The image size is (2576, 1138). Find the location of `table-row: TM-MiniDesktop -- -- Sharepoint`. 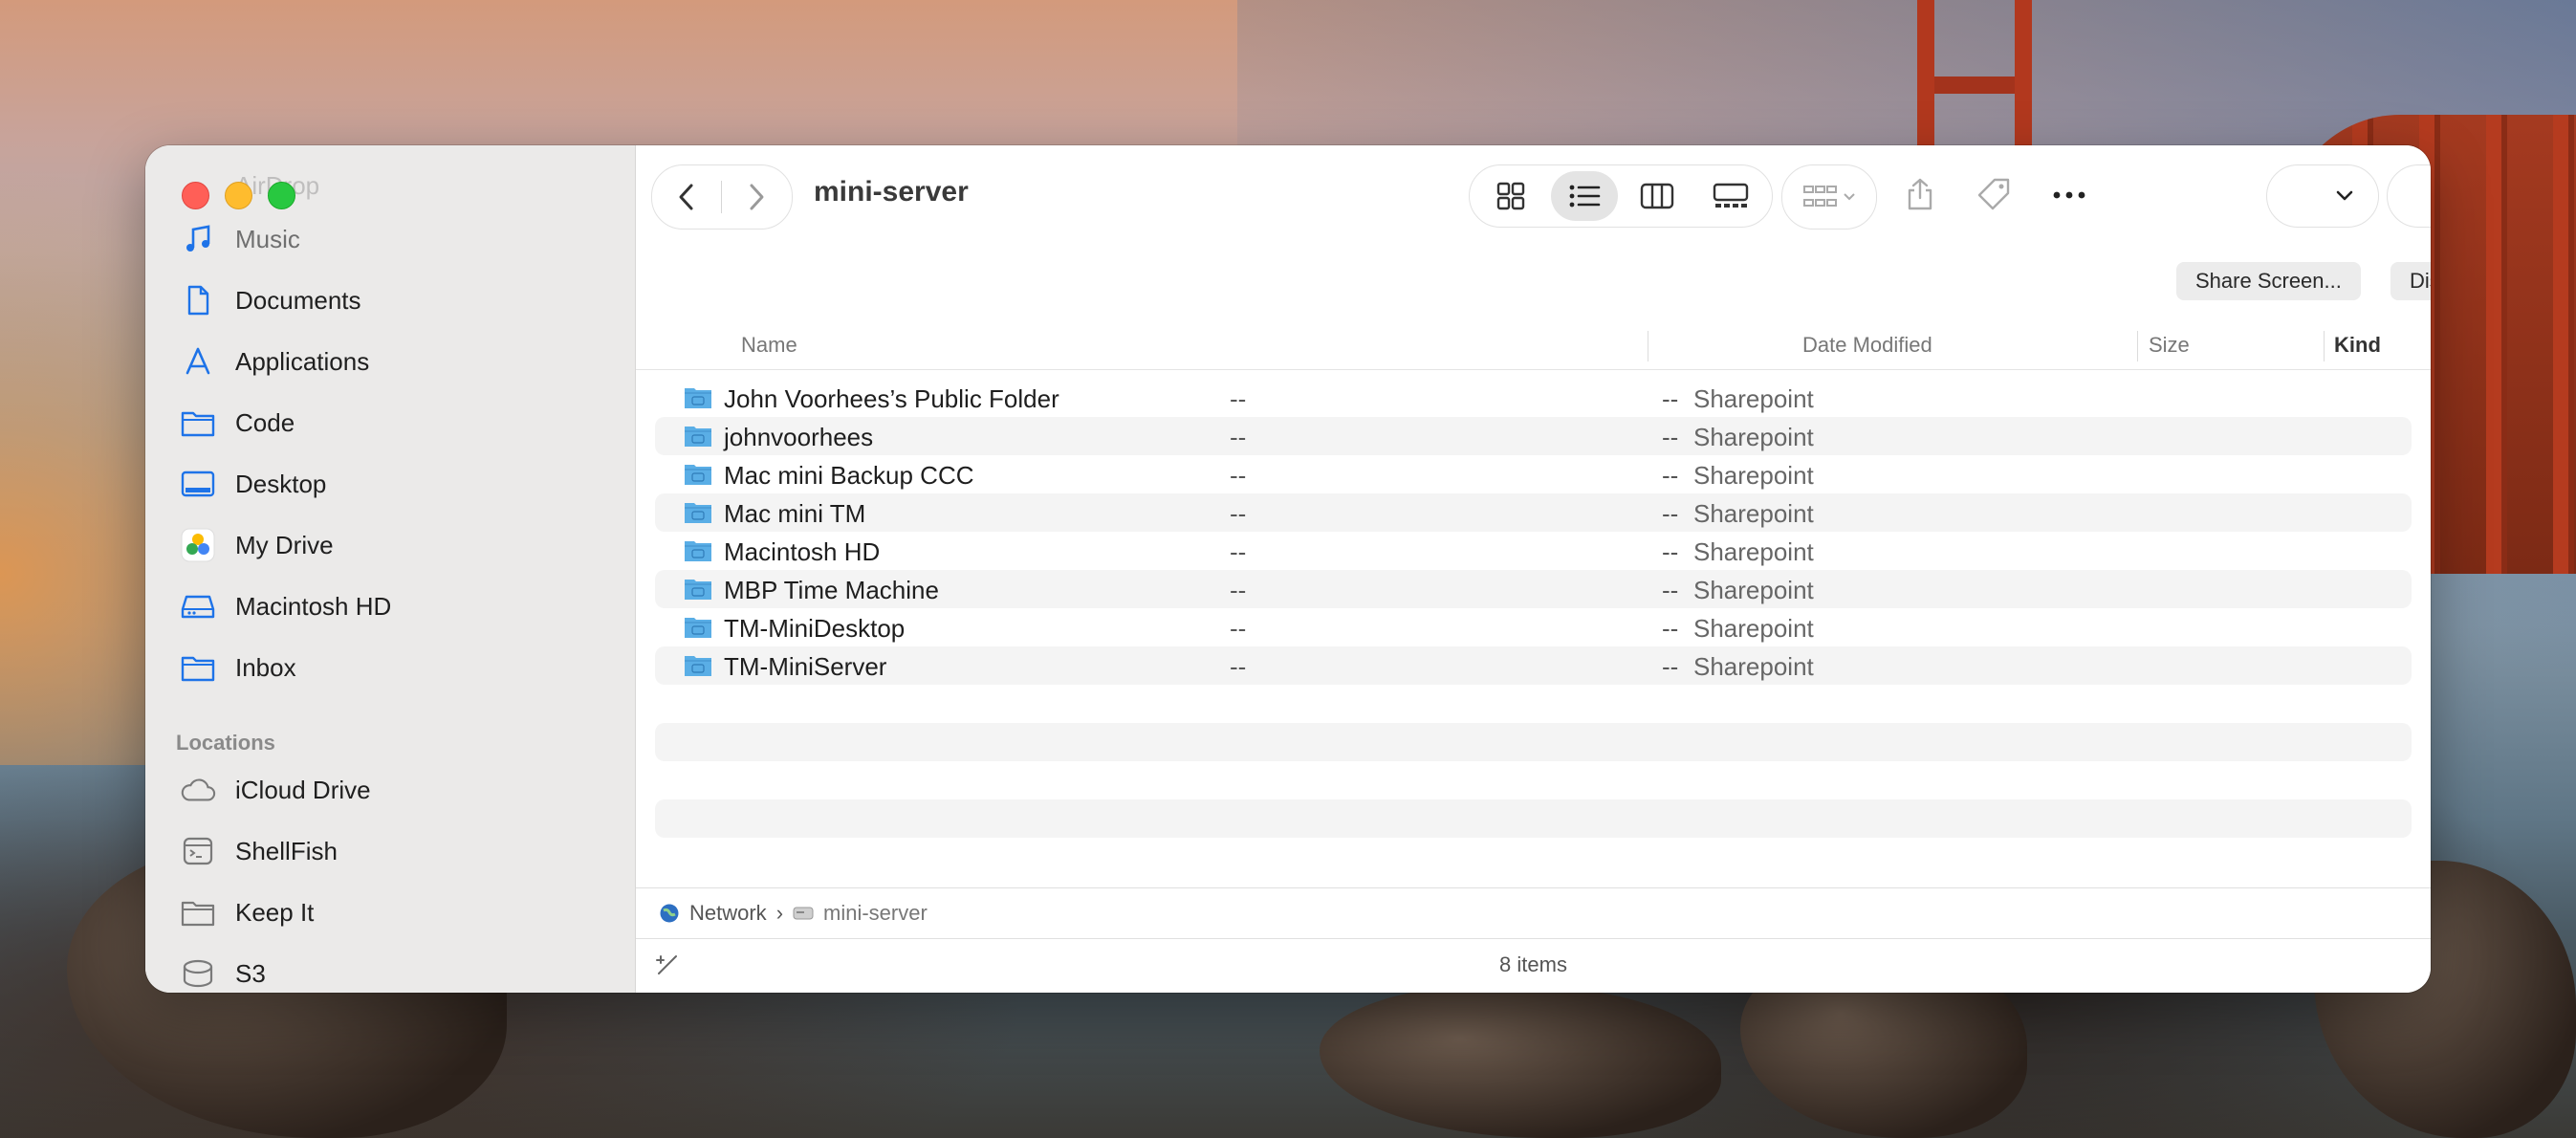

table-row: TM-MiniDesktop -- -- Sharepoint is located at coordinates (1533, 627).